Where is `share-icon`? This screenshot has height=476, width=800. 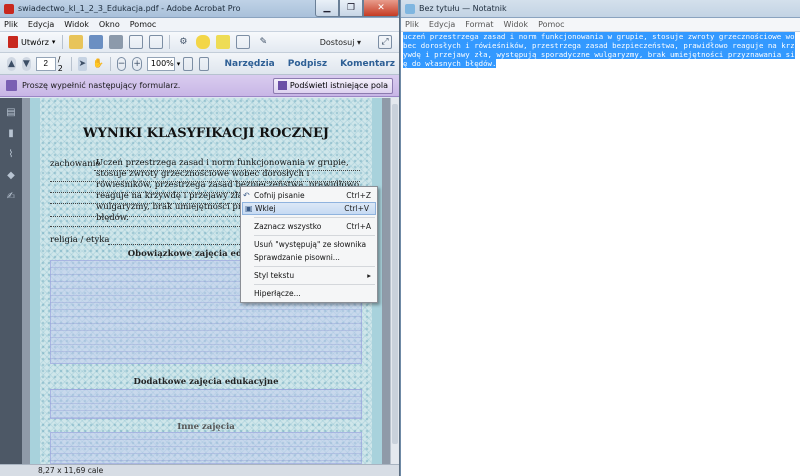
share-icon is located at coordinates (136, 42).